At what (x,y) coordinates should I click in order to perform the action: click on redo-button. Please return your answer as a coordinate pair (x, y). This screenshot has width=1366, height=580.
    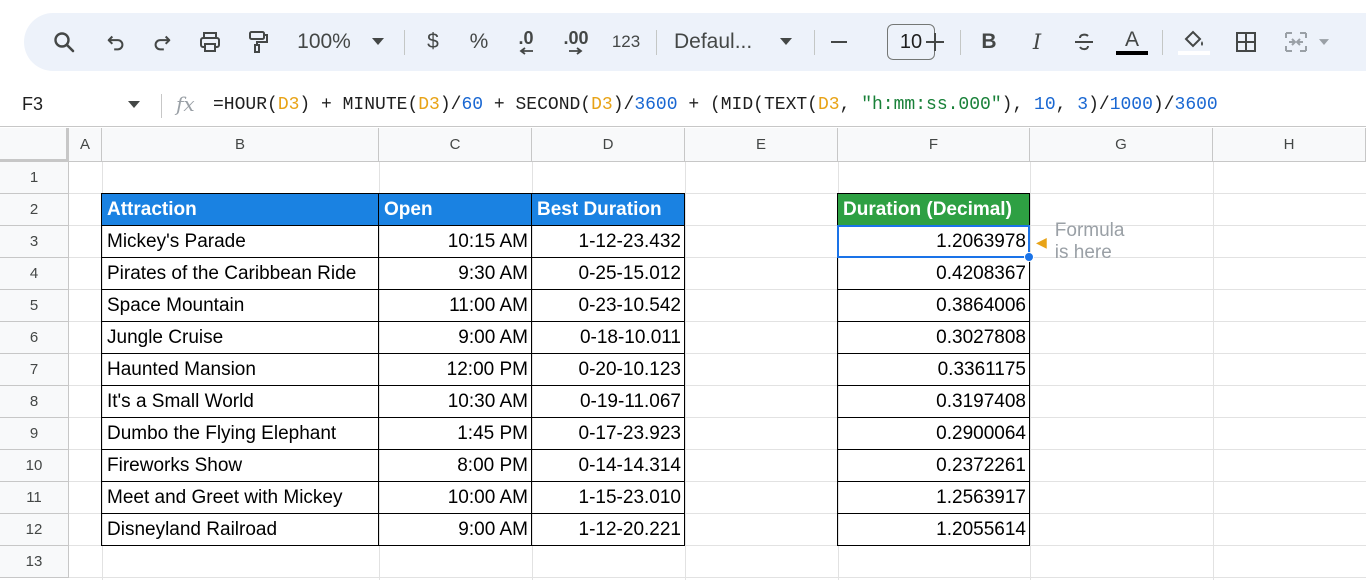
    Looking at the image, I should click on (162, 42).